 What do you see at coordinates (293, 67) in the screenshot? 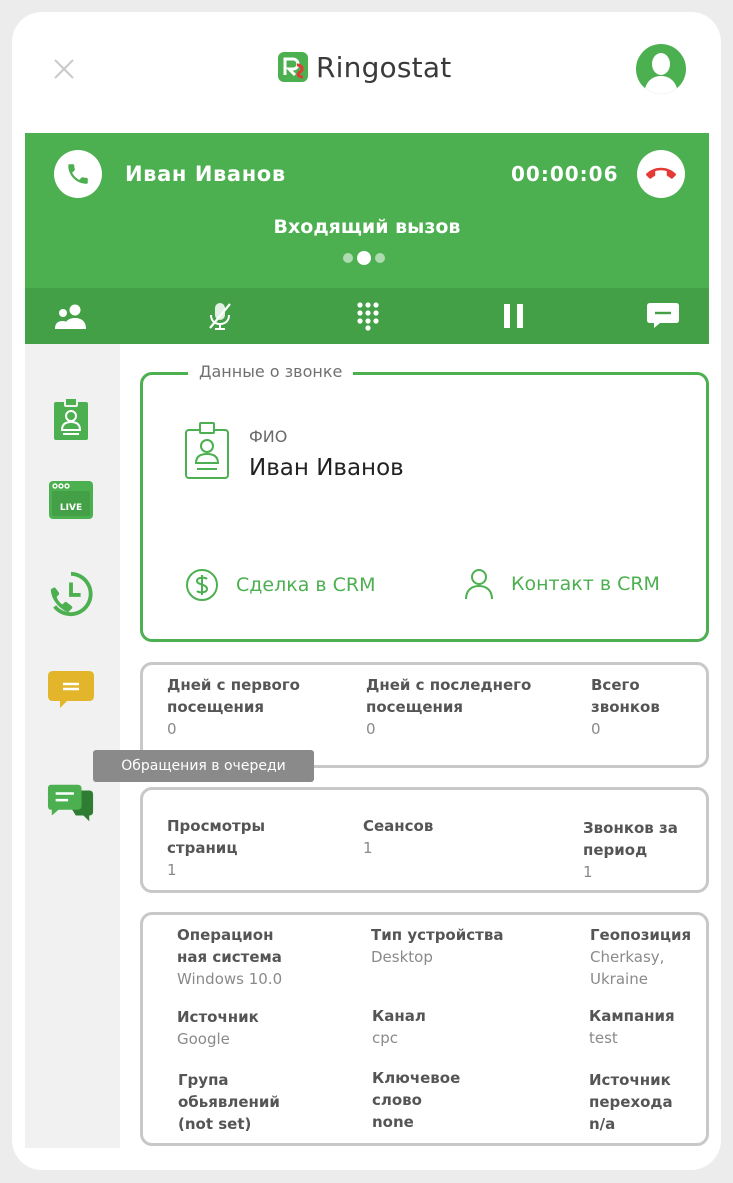
I see `ringostat-logo-icon` at bounding box center [293, 67].